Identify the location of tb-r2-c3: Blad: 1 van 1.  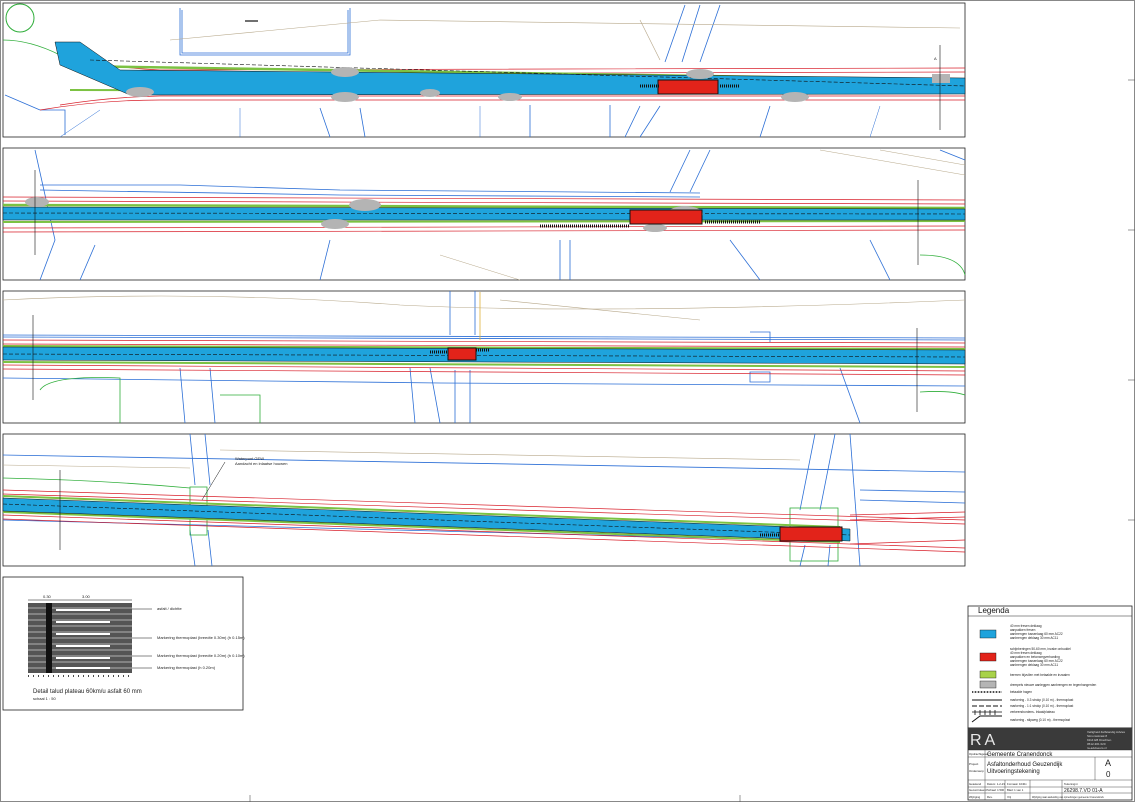
(1015, 790).